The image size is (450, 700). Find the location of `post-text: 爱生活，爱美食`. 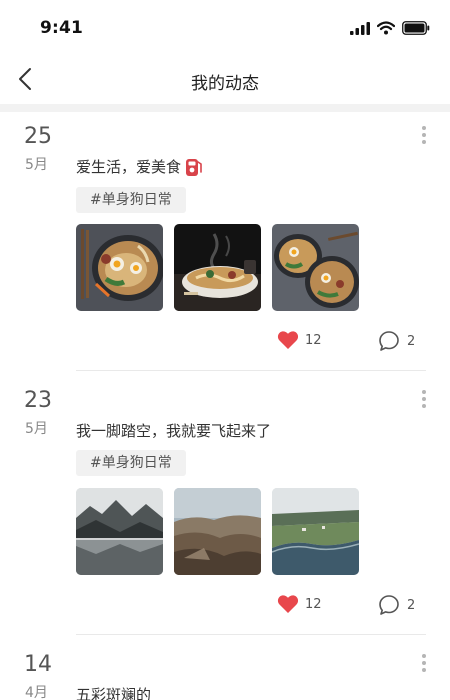

post-text: 爱生活，爱美食 is located at coordinates (129, 167).